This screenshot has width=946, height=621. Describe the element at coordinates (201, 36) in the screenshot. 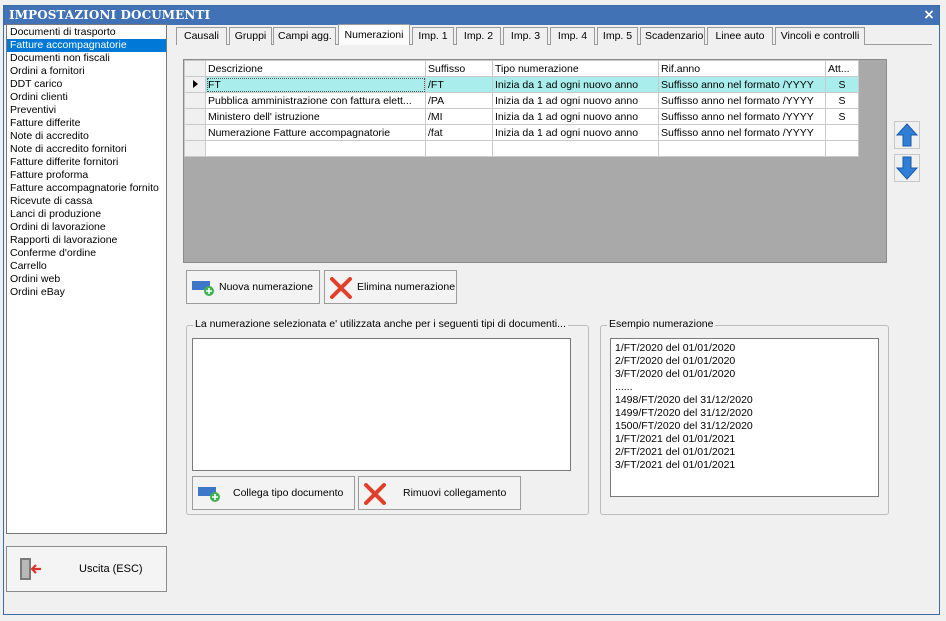

I see `tab-causali: Causali` at that location.